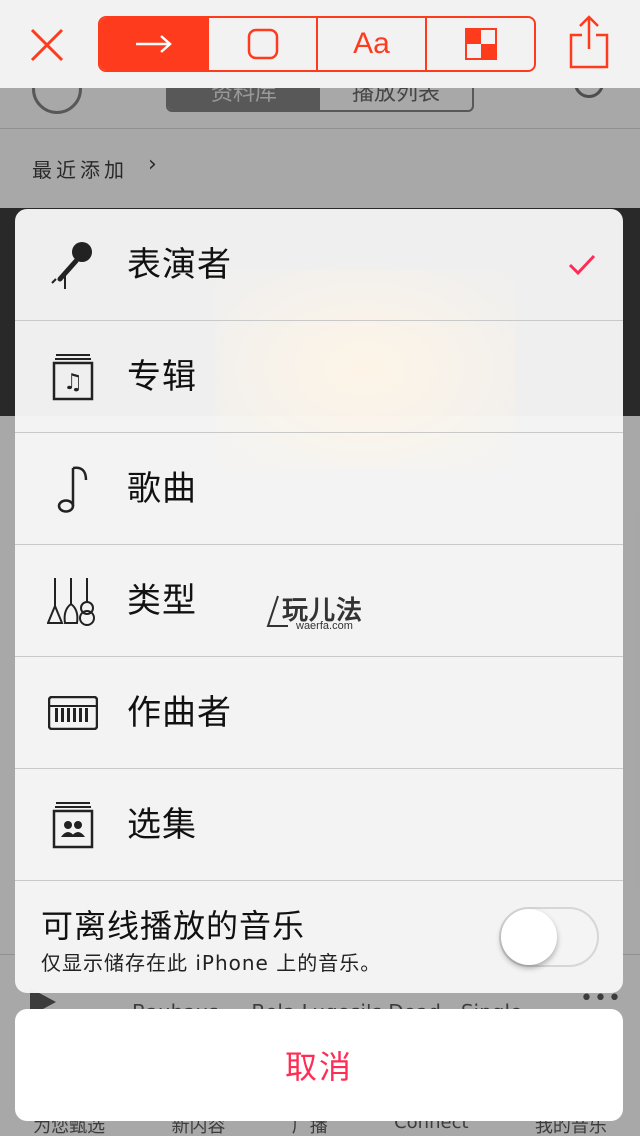 The height and width of the screenshot is (1136, 640). What do you see at coordinates (162, 825) in the screenshot?
I see `sheet-item-label: 选集` at bounding box center [162, 825].